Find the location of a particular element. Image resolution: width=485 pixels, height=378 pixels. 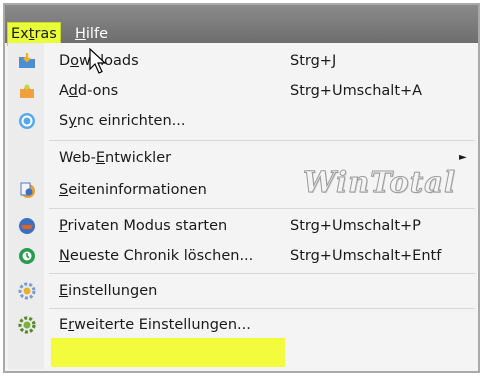

menu-item-page-info: Seiteninformationen is located at coordinates (241, 190).